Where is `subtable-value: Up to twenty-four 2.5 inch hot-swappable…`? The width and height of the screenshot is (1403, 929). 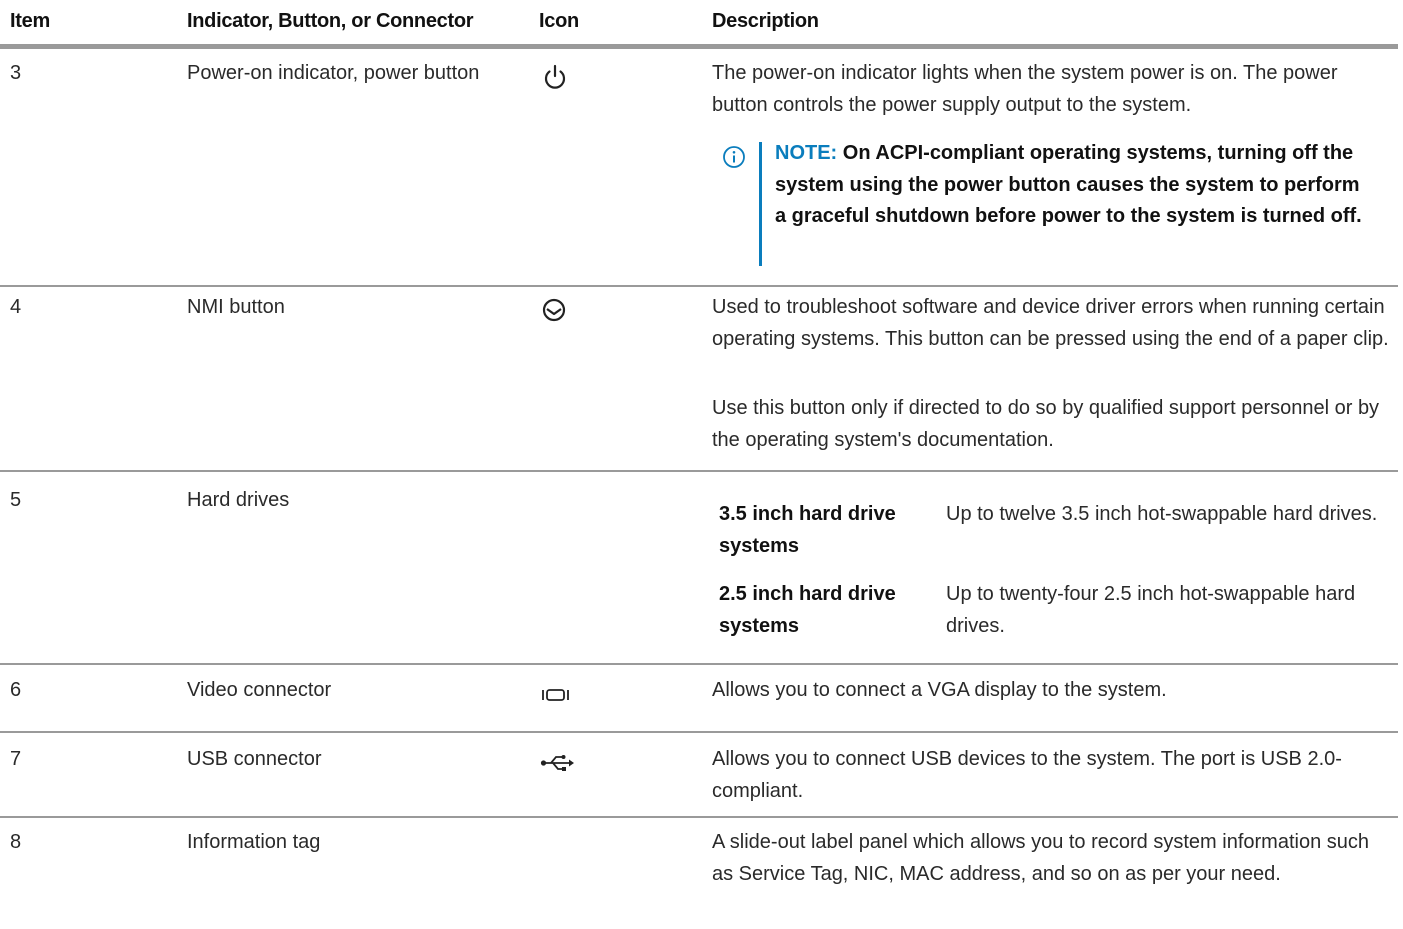
subtable-value: Up to twenty-four 2.5 inch hot-swappable… is located at coordinates (1151, 610).